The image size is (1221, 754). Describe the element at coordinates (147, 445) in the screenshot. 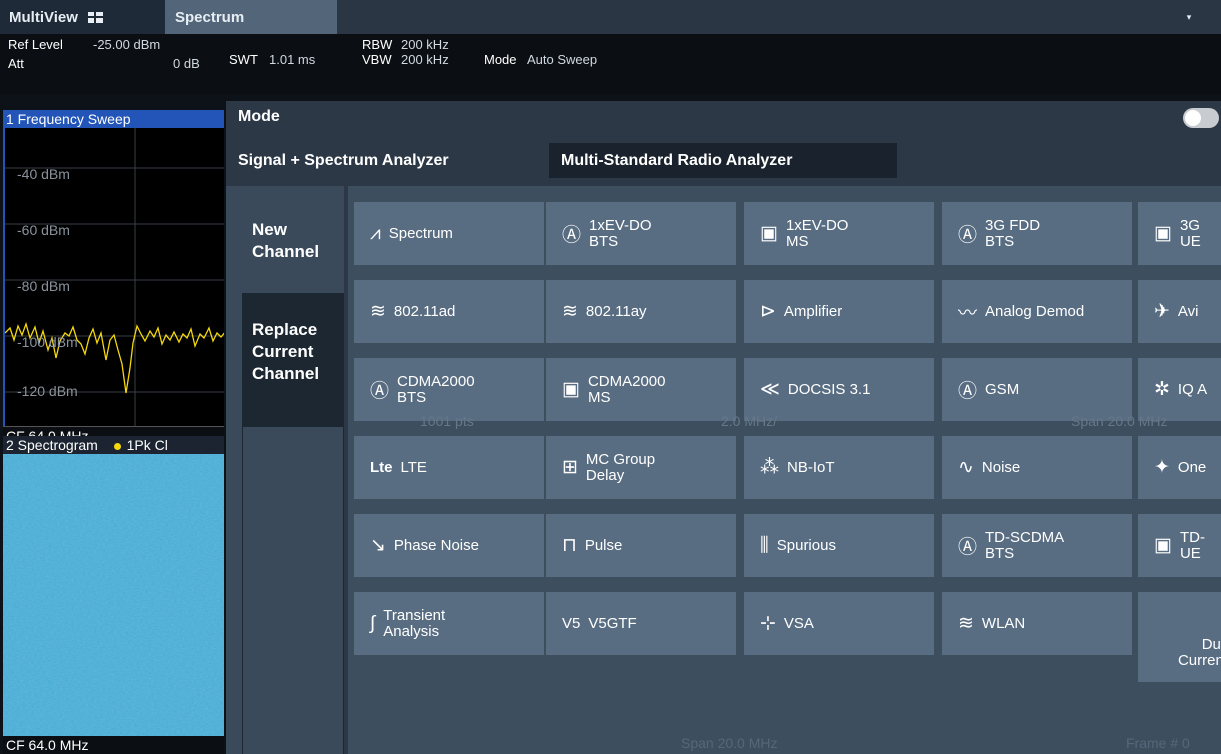

I see `trace-label: 1Pk Cl` at that location.